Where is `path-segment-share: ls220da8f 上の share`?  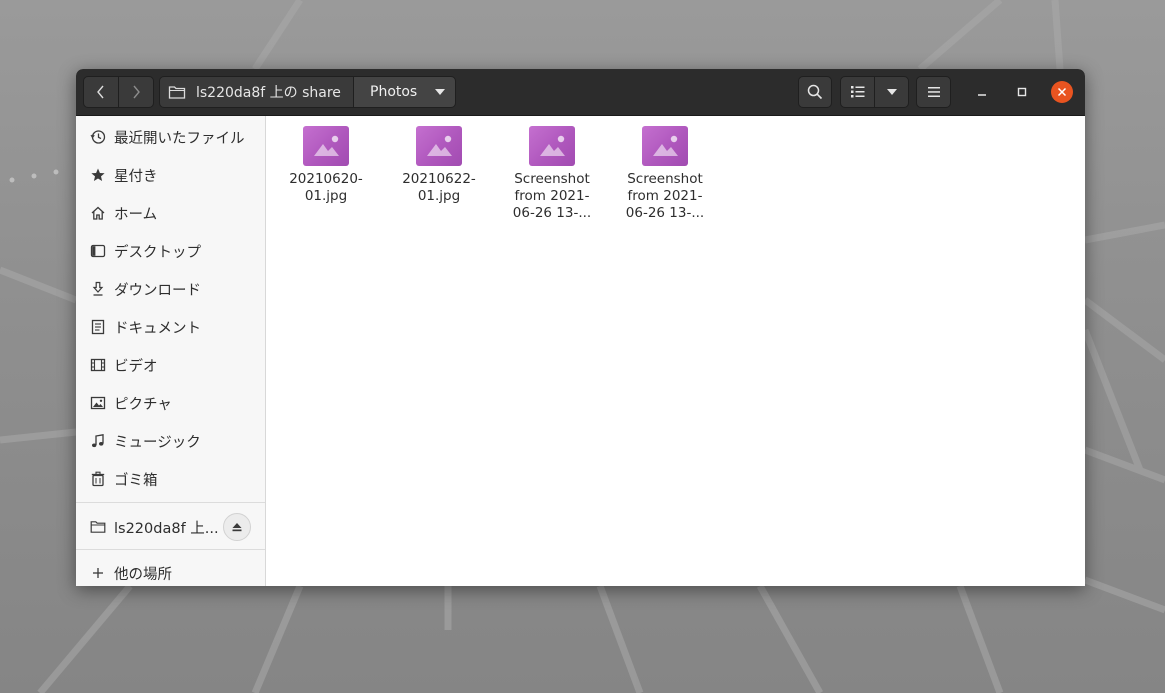
path-segment-share: ls220da8f 上の share is located at coordinates (256, 92).